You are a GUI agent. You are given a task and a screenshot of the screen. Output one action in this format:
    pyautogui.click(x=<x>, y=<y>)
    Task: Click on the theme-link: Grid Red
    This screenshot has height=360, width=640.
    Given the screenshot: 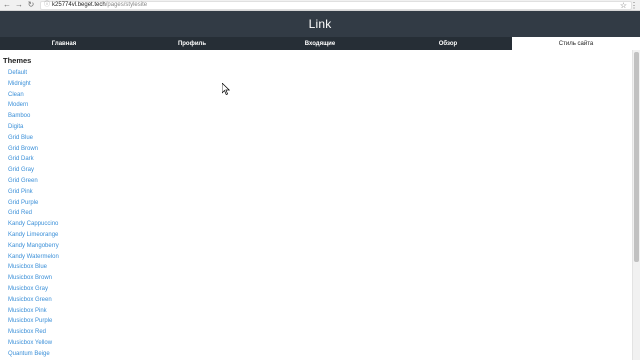 What is the action you would take?
    pyautogui.click(x=319, y=213)
    